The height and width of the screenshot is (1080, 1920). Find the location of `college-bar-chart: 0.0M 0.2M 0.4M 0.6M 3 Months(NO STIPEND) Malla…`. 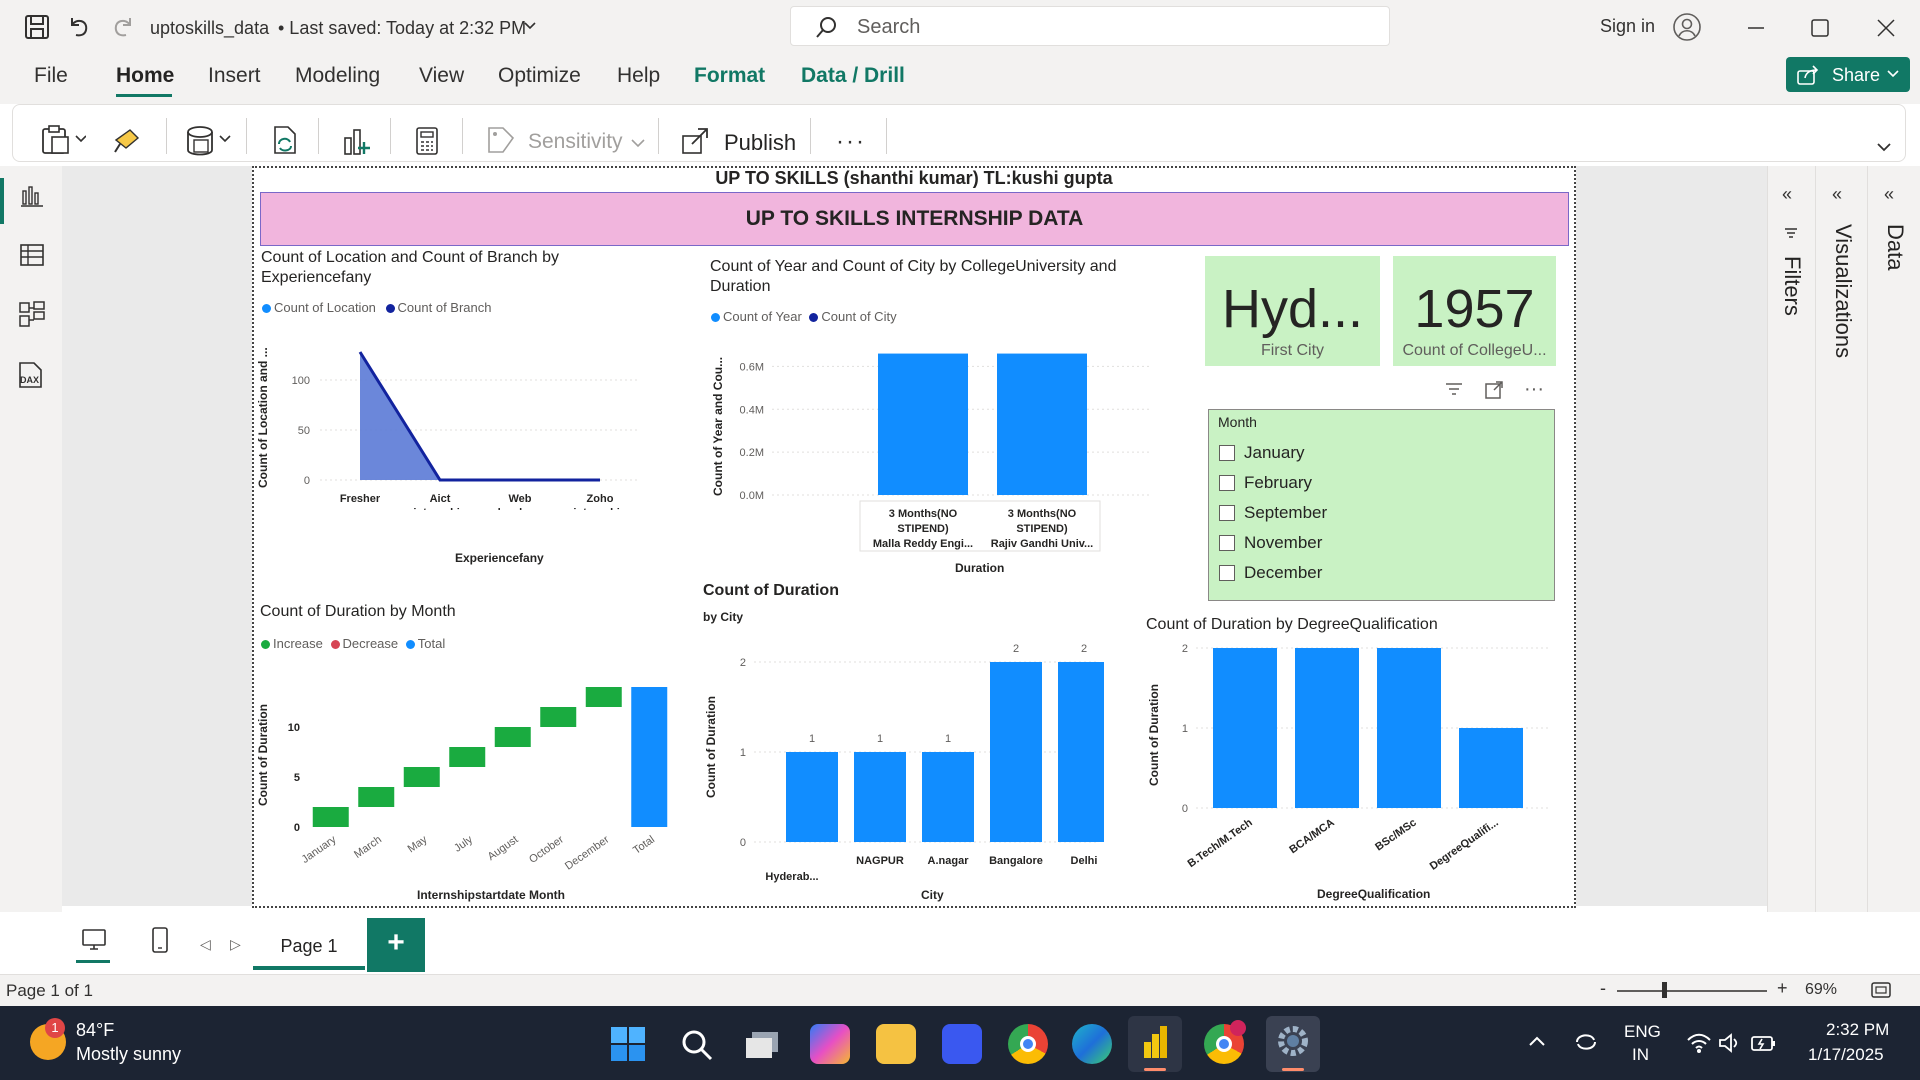

college-bar-chart: 0.0M 0.2M 0.4M 0.6M 3 Months(NO STIPEND) Malla… is located at coordinates (950, 450).